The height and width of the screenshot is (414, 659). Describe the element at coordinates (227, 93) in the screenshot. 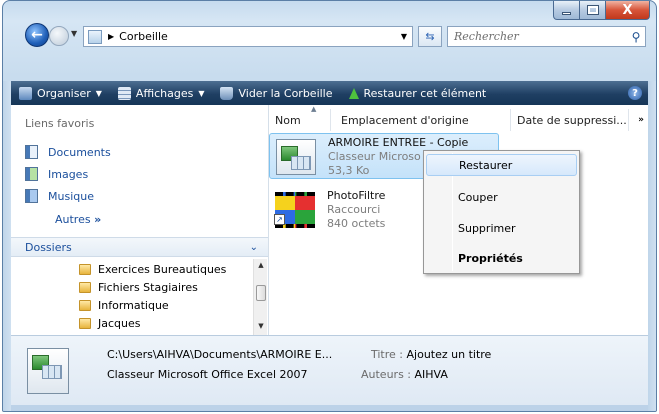

I see `trash-icon` at that location.